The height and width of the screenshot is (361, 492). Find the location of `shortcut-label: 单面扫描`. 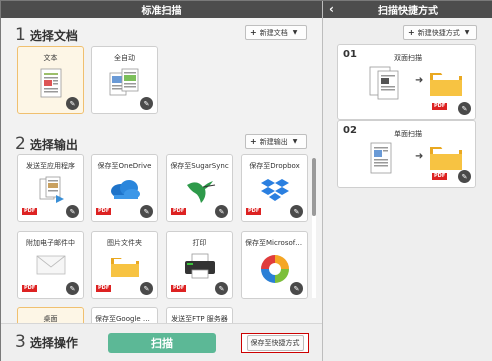

shortcut-label: 单面扫描 is located at coordinates (408, 134).